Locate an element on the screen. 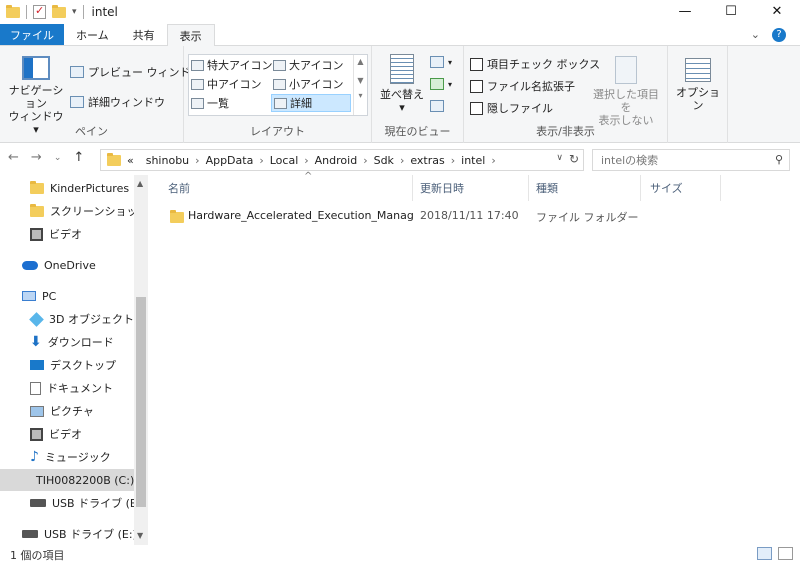 The height and width of the screenshot is (563, 800). nav-item-pictures: ピクチャ is located at coordinates (62, 411).